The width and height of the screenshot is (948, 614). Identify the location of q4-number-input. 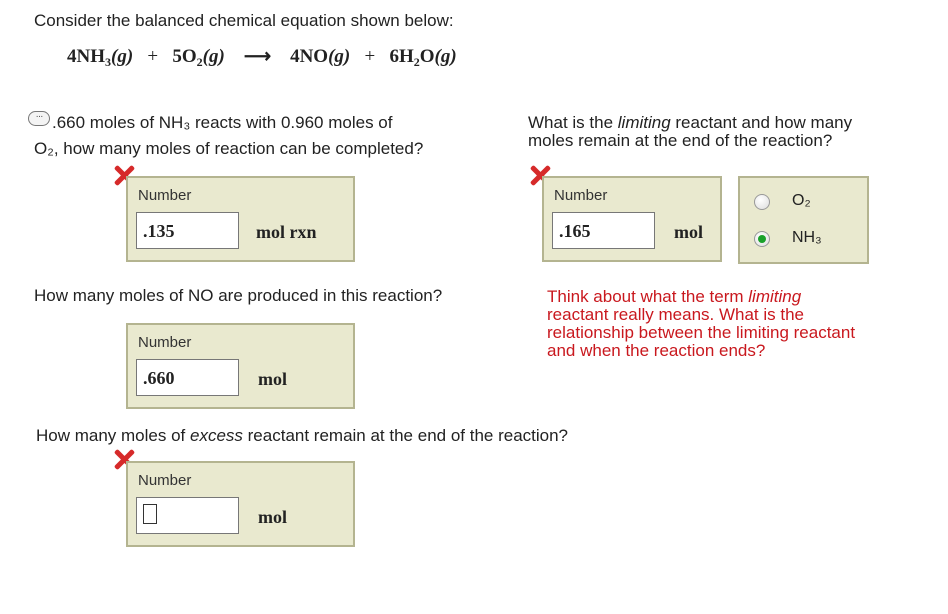
(187, 515).